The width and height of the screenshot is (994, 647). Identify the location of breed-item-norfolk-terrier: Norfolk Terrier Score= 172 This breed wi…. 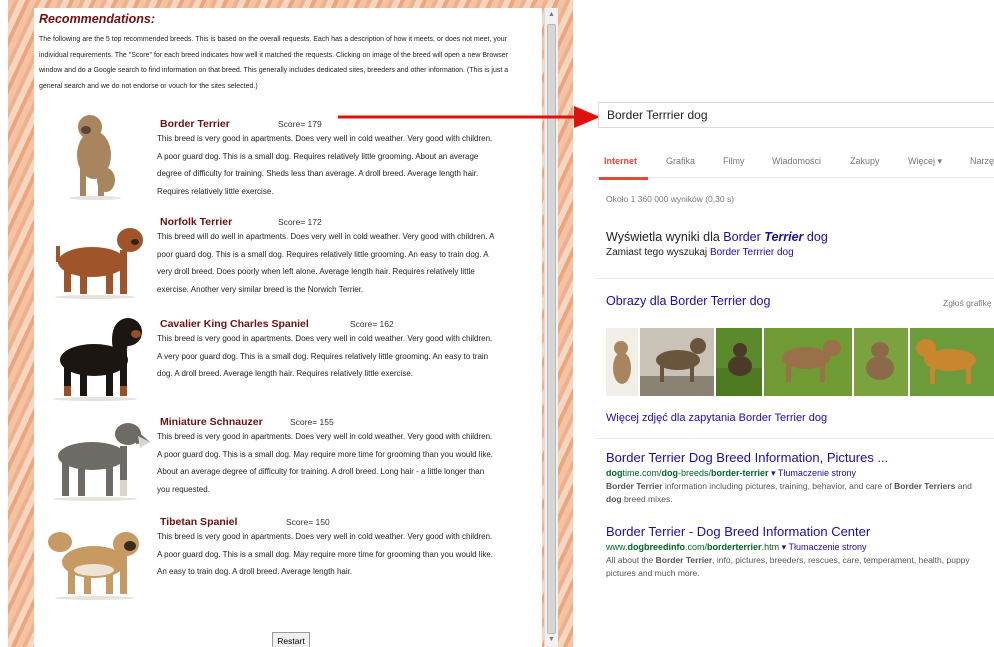
(288, 258).